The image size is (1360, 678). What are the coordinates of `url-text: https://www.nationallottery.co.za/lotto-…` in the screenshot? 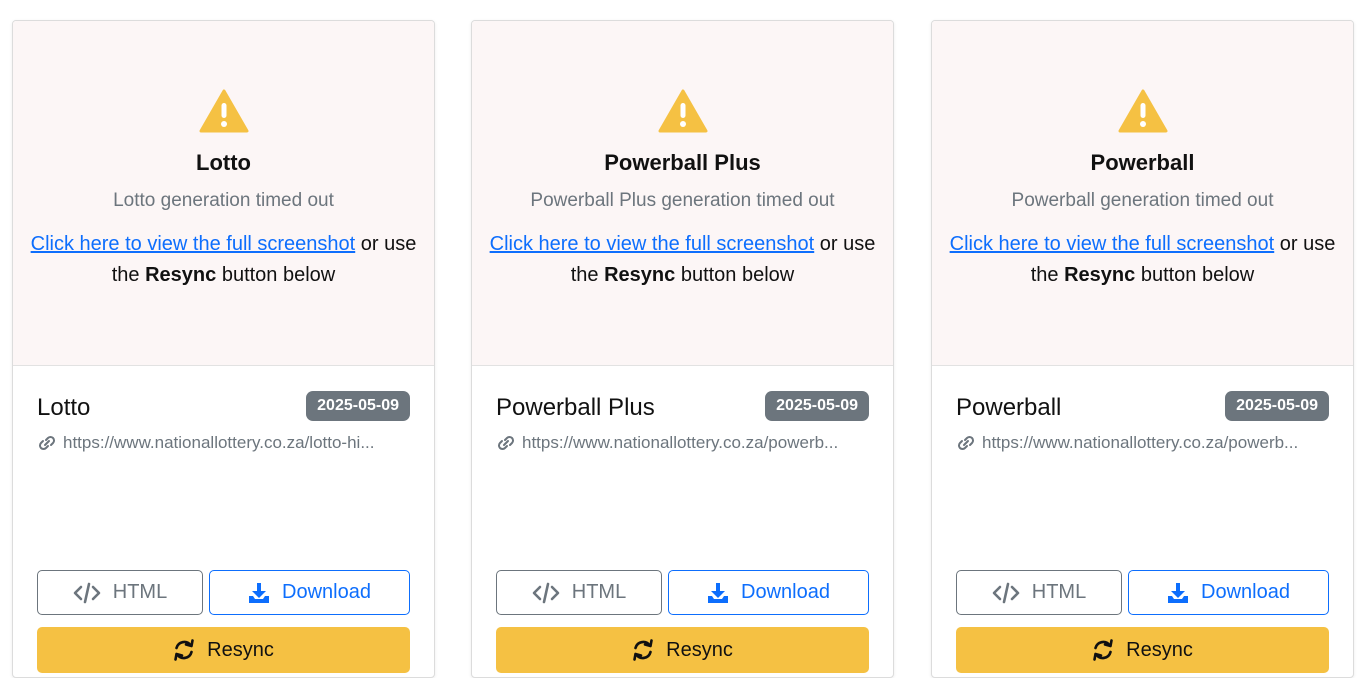 It's located at (219, 442).